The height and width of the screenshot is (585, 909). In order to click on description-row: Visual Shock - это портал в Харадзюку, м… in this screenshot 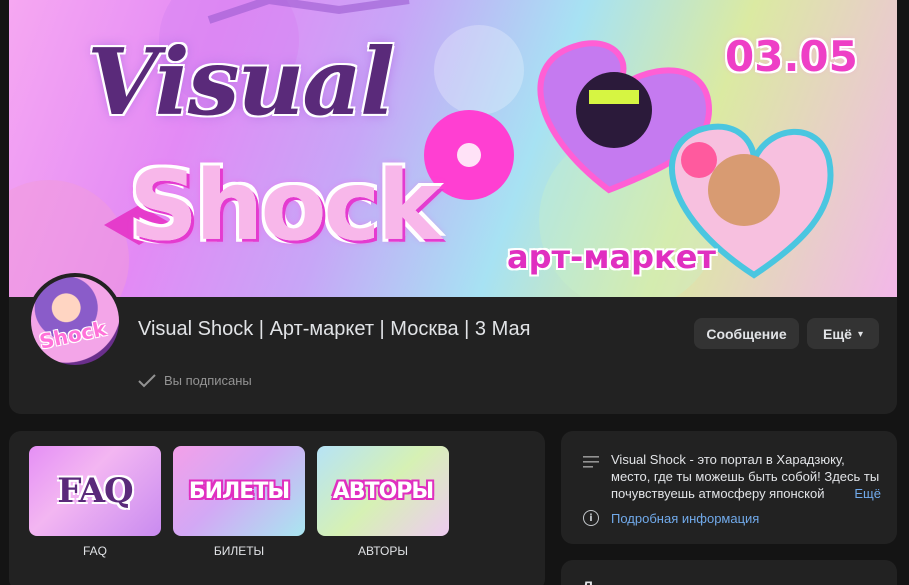, I will do `click(732, 476)`.